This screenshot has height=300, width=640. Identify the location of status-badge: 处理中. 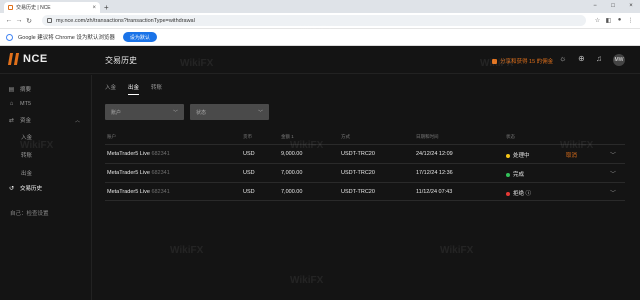
(521, 156).